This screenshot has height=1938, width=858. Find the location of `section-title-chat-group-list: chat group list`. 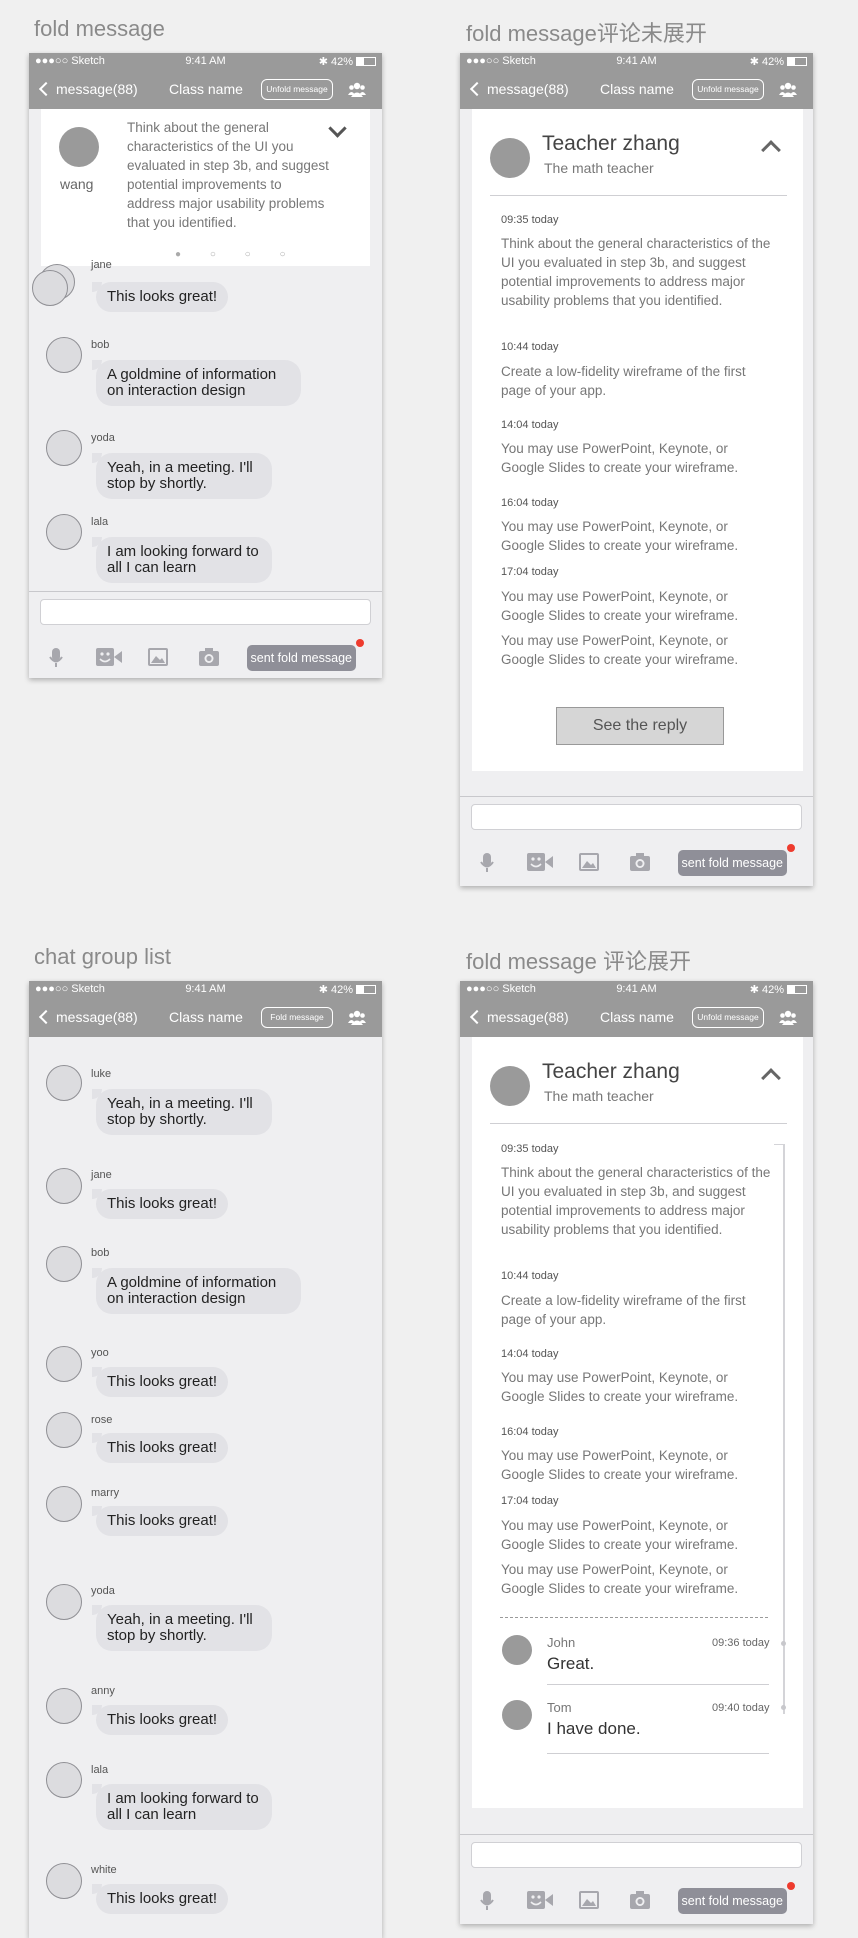

section-title-chat-group-list: chat group list is located at coordinates (102, 956).